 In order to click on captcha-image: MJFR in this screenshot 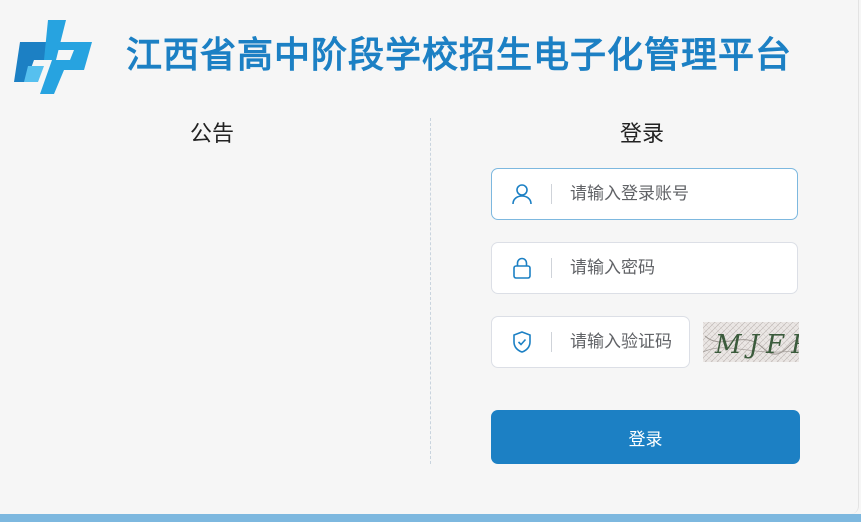, I will do `click(751, 342)`.